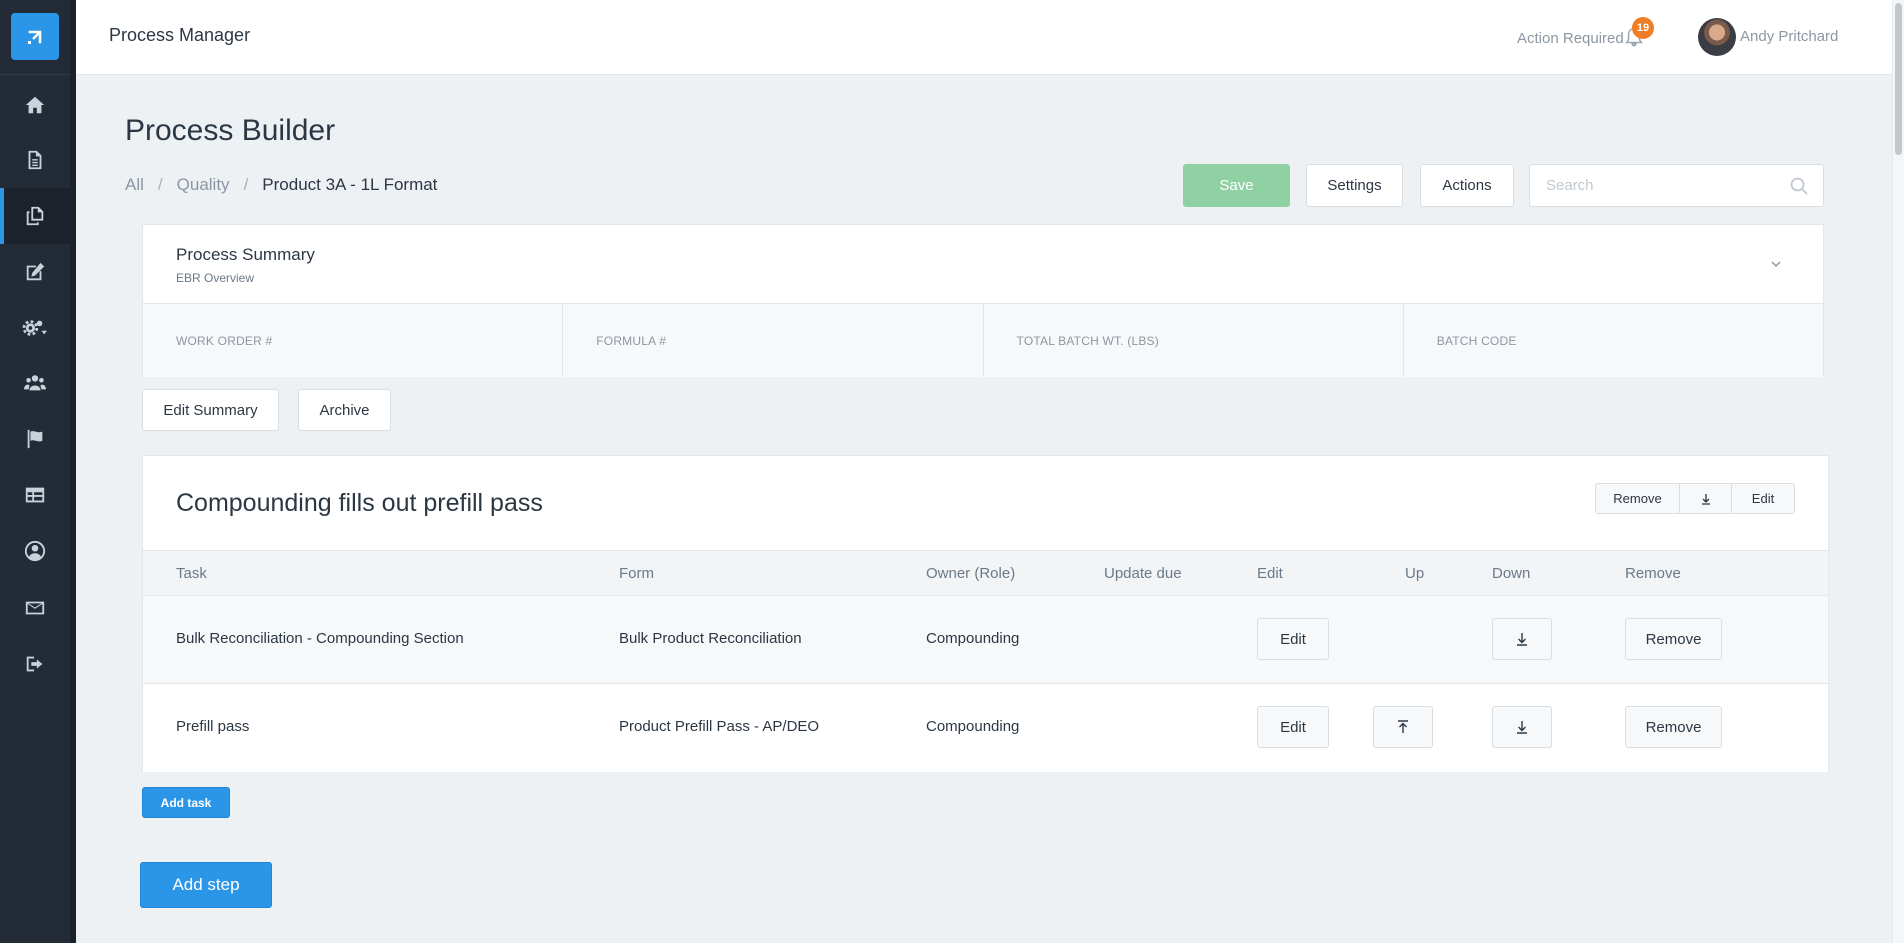 This screenshot has height=943, width=1904. I want to click on chevron-down-icon, so click(1776, 264).